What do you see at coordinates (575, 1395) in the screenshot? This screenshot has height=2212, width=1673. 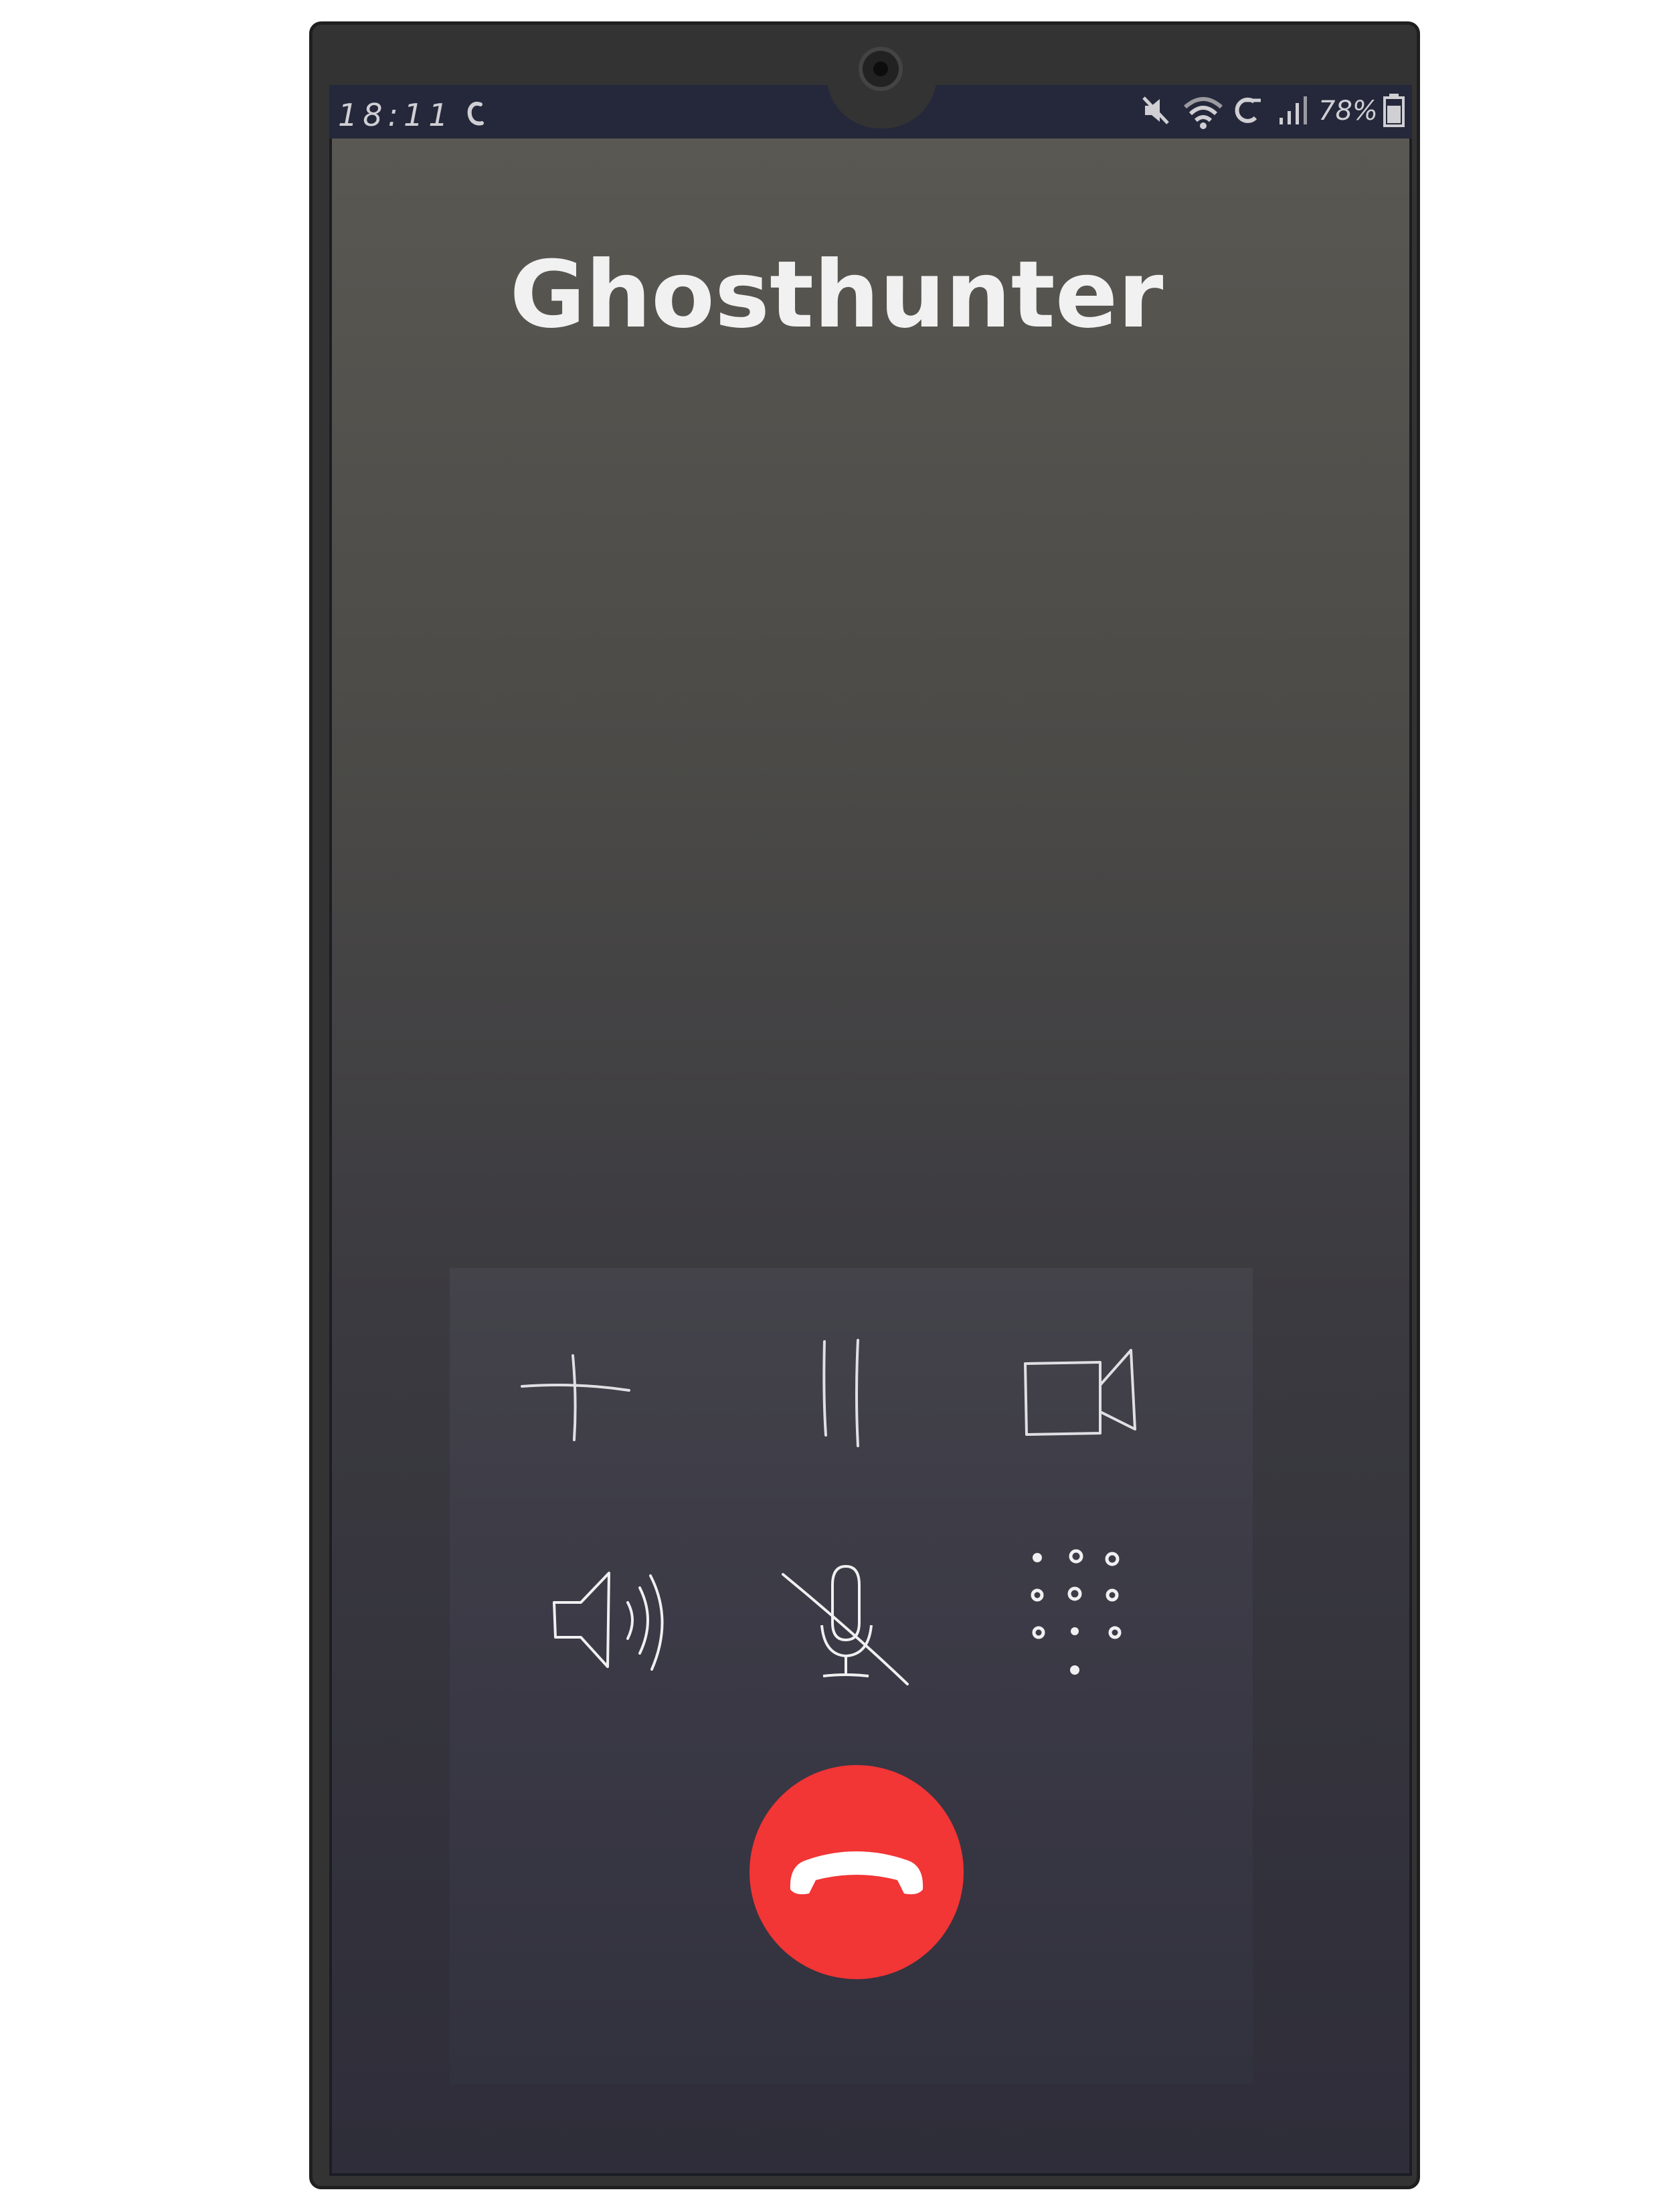 I see `add-call-icon` at bounding box center [575, 1395].